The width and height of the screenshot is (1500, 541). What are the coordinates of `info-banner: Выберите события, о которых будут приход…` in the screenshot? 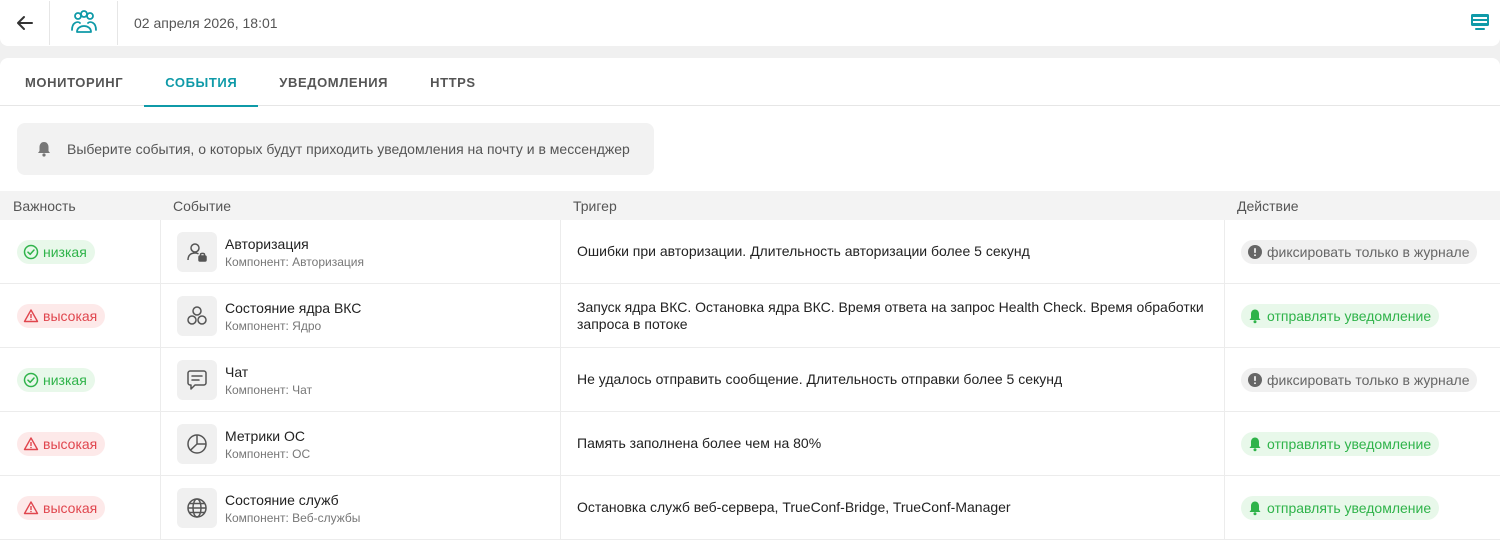 It's located at (335, 149).